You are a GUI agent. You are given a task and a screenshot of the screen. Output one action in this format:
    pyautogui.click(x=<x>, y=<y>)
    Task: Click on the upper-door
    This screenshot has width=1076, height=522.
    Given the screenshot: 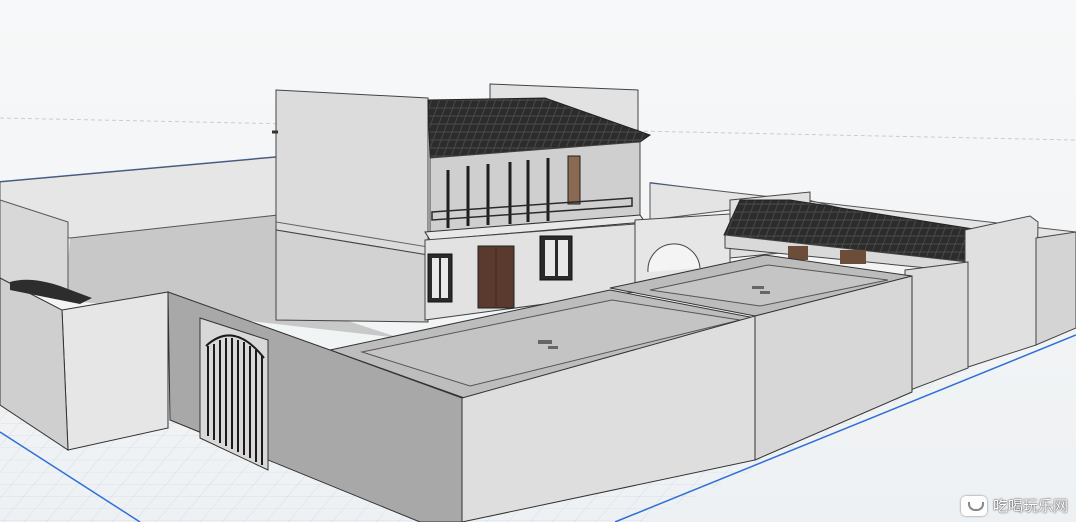 What is the action you would take?
    pyautogui.click(x=574, y=180)
    